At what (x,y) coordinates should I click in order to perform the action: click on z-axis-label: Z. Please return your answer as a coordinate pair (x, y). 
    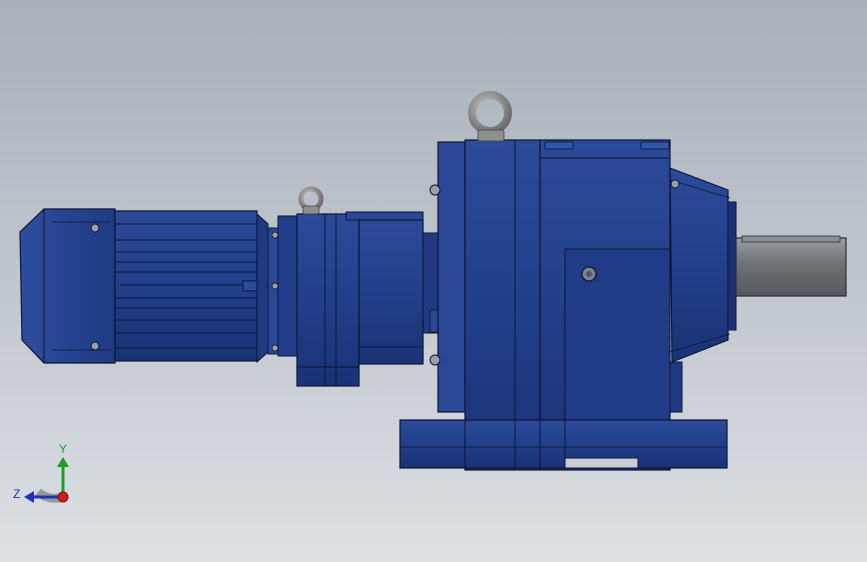
    Looking at the image, I should click on (16, 494).